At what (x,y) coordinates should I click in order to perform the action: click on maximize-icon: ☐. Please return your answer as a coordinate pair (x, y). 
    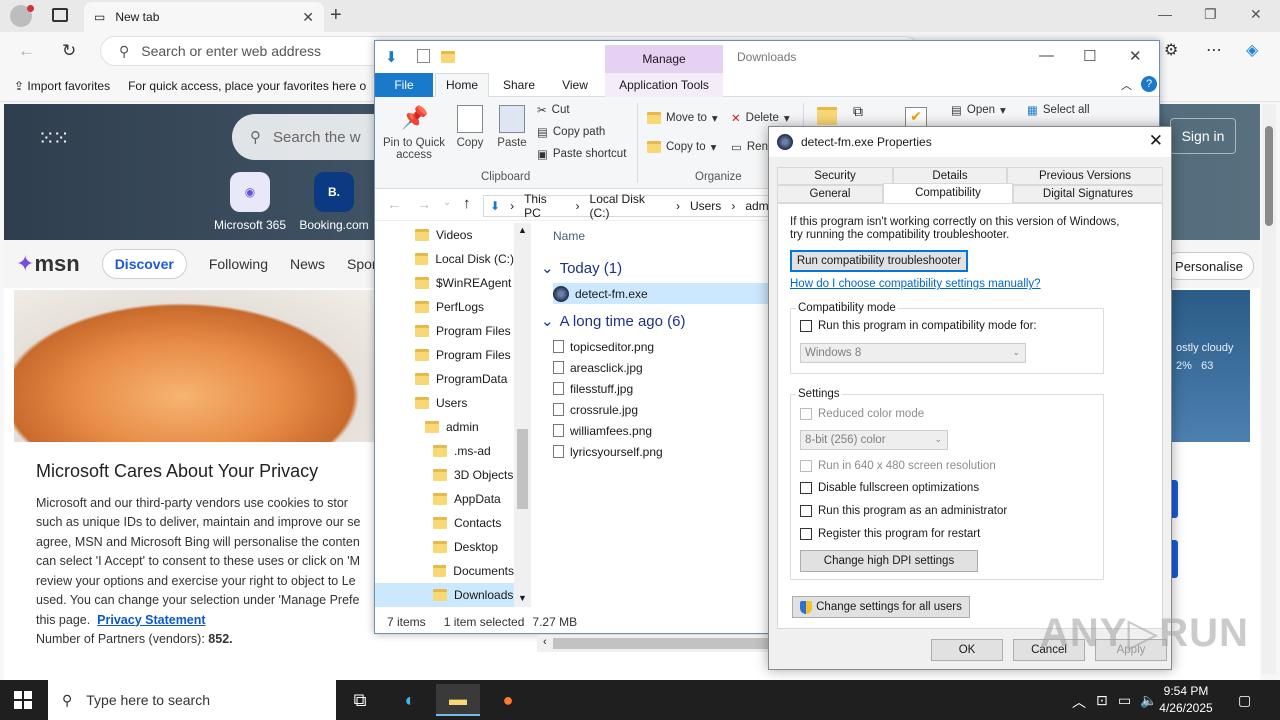
    Looking at the image, I should click on (1089, 56).